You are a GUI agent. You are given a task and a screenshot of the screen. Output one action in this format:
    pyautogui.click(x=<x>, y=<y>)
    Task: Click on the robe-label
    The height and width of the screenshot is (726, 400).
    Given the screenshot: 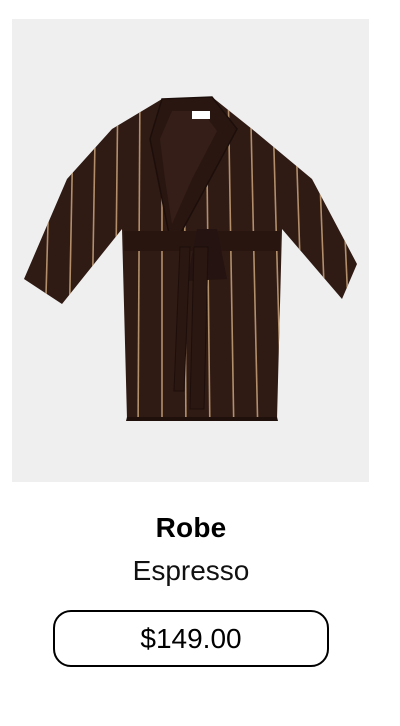 What is the action you would take?
    pyautogui.click(x=201, y=115)
    